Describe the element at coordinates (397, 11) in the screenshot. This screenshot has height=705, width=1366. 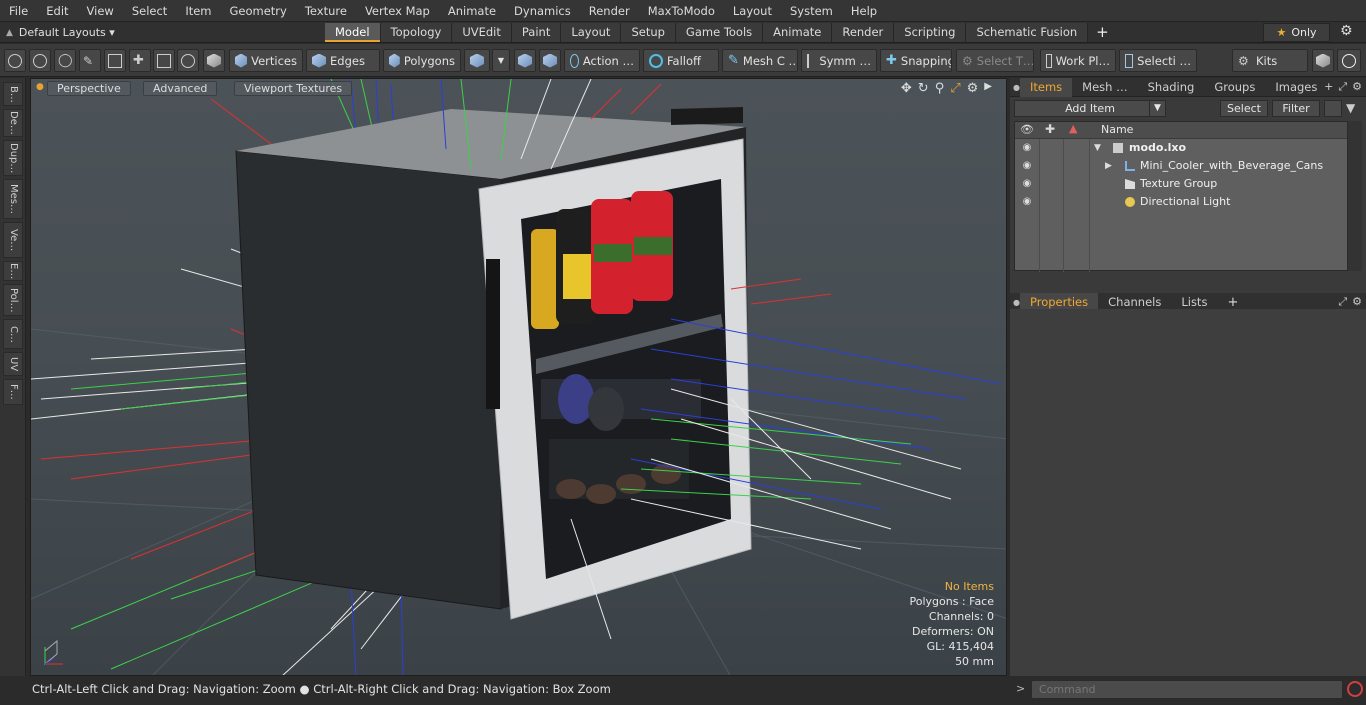
I see `menu-vertex-map: Vertex Map` at that location.